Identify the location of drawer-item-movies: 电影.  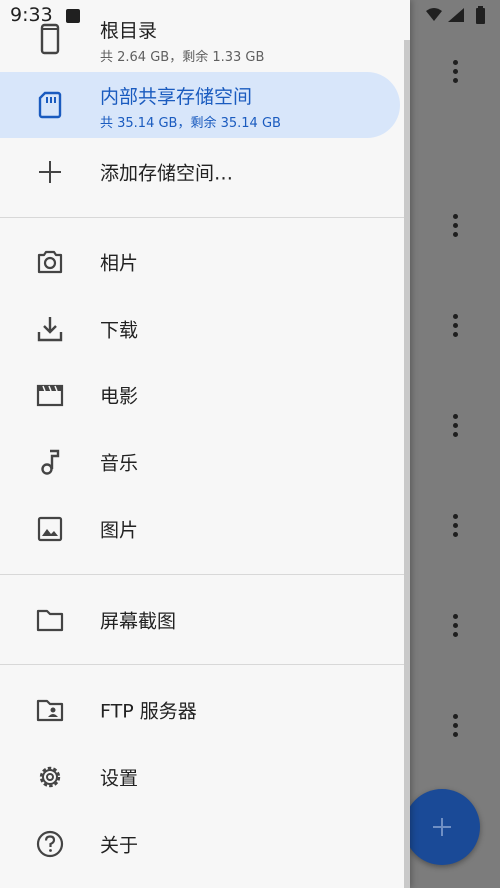
(200, 395).